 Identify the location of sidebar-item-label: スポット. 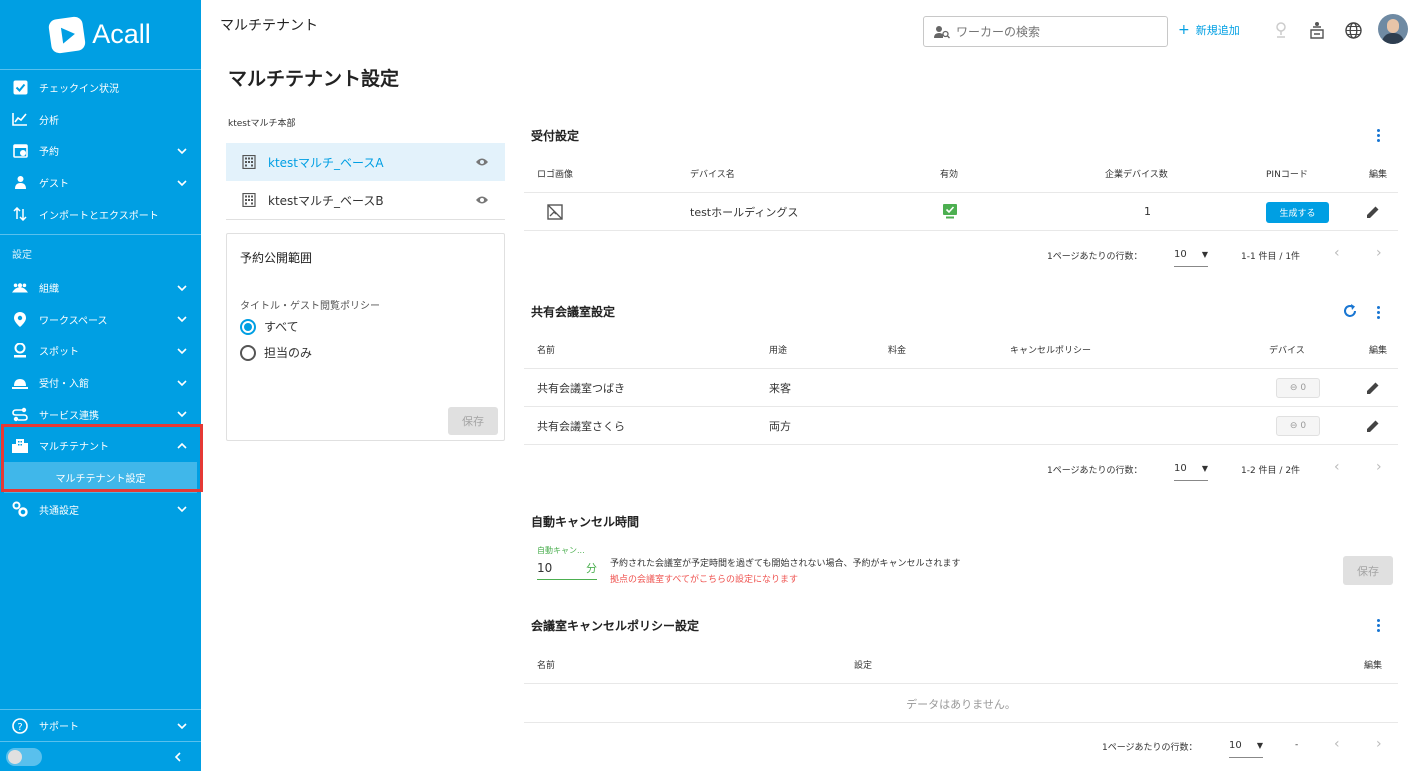
(59, 353).